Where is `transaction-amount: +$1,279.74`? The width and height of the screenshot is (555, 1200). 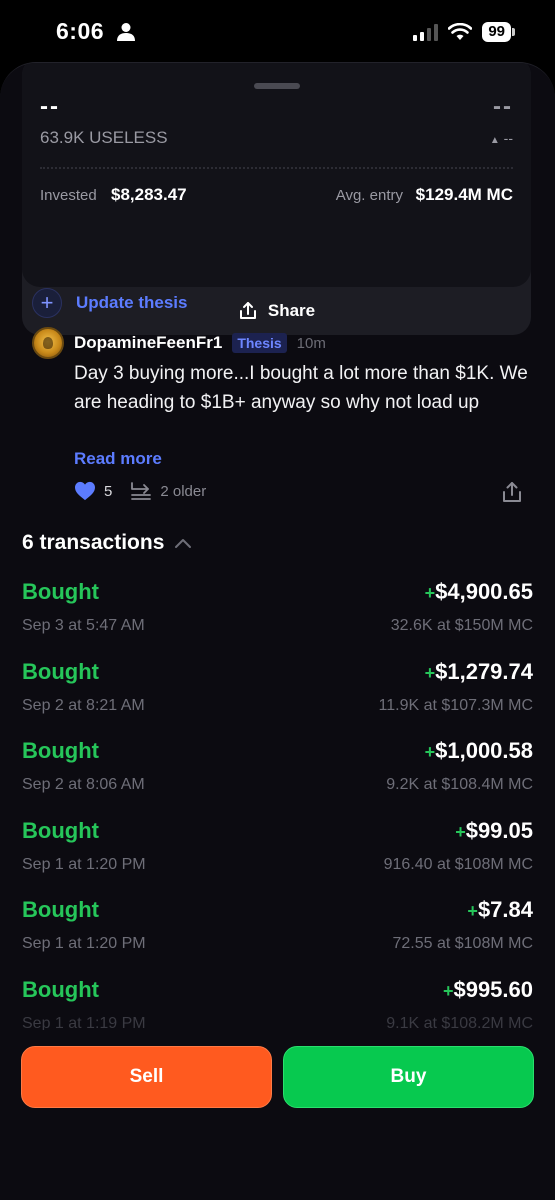 transaction-amount: +$1,279.74 is located at coordinates (478, 671).